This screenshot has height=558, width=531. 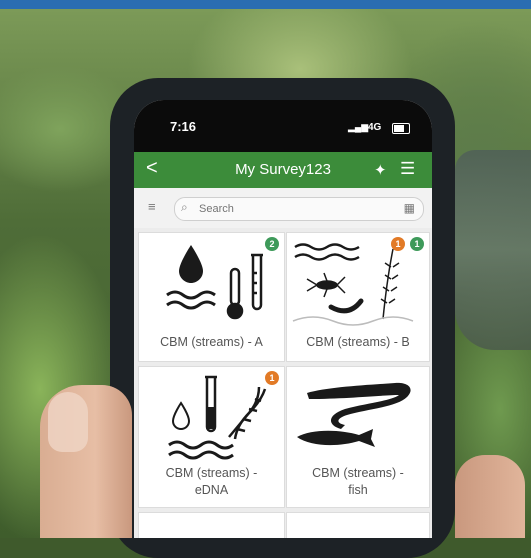 I want to click on survey-card-a-label: CBM (streams) - A, so click(x=211, y=342).